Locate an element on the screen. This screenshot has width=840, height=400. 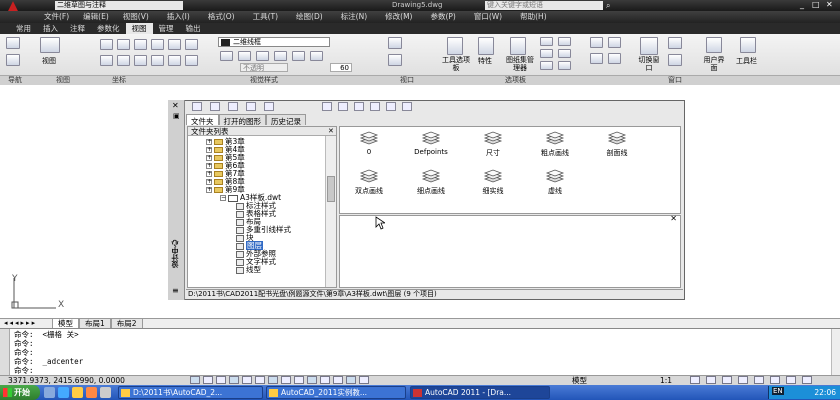
shadow-icon is located at coordinates (298, 56).